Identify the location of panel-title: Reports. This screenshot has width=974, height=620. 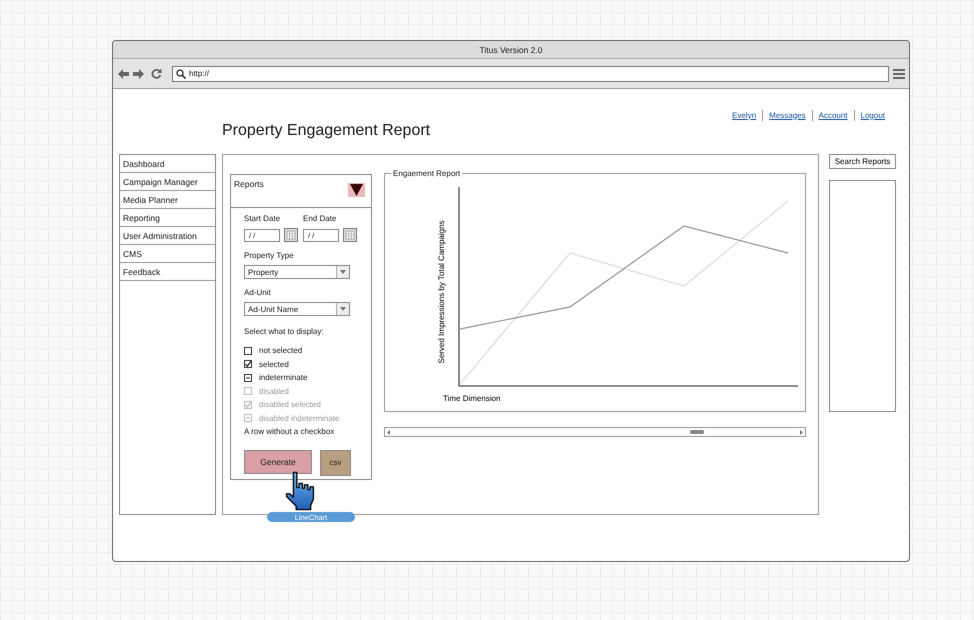
(249, 184).